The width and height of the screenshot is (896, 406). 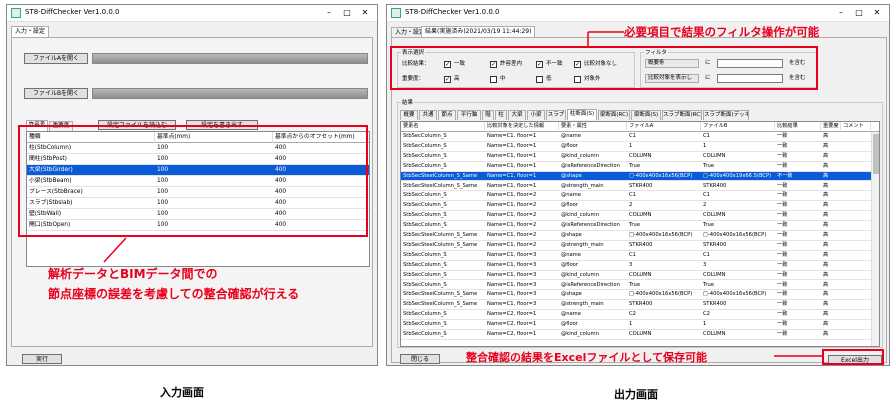 I want to click on result-subtab: 共通, so click(x=428, y=115).